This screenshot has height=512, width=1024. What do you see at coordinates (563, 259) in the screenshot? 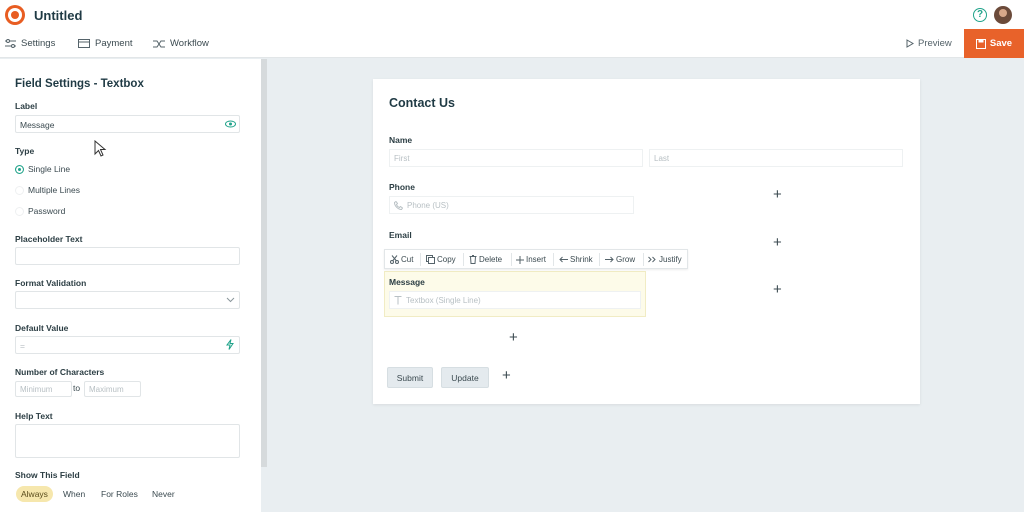
I see `shrink-icon` at bounding box center [563, 259].